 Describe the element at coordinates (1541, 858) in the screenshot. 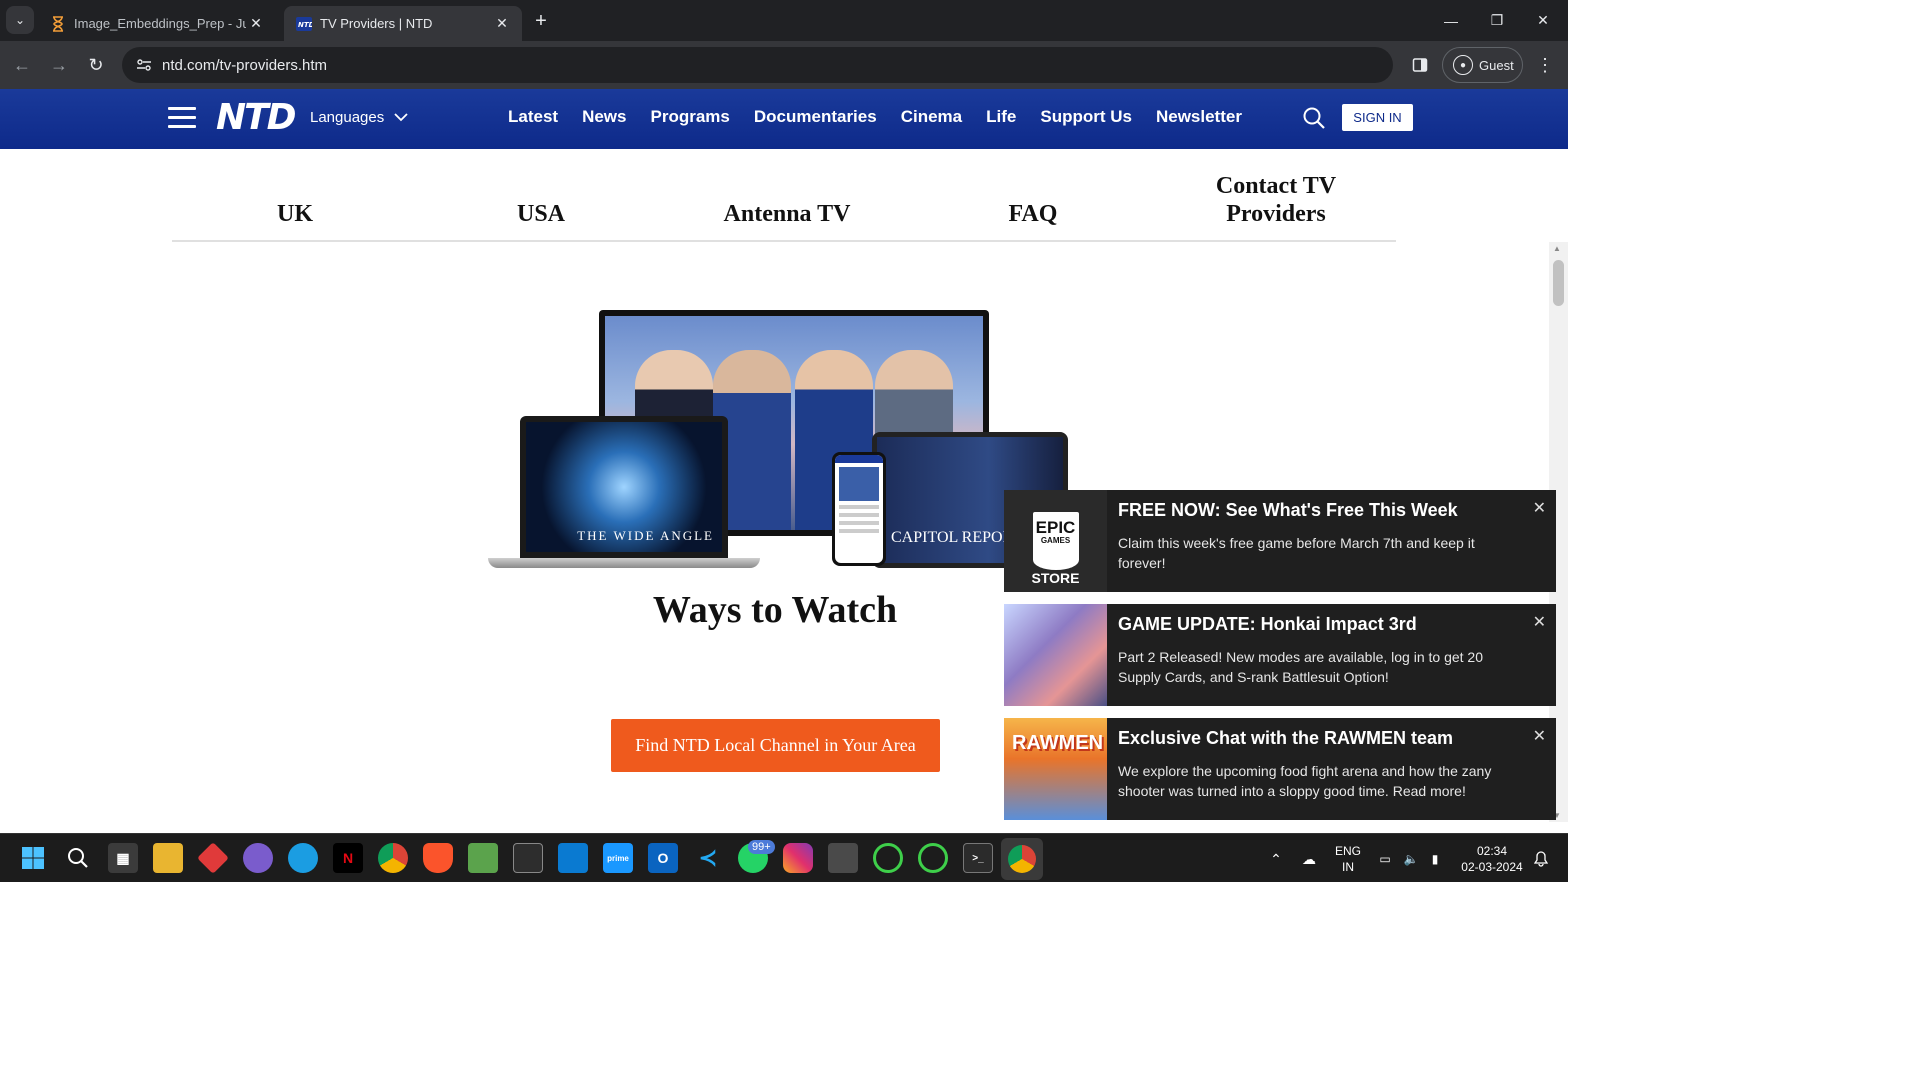

I see `notification-bell-icon` at that location.